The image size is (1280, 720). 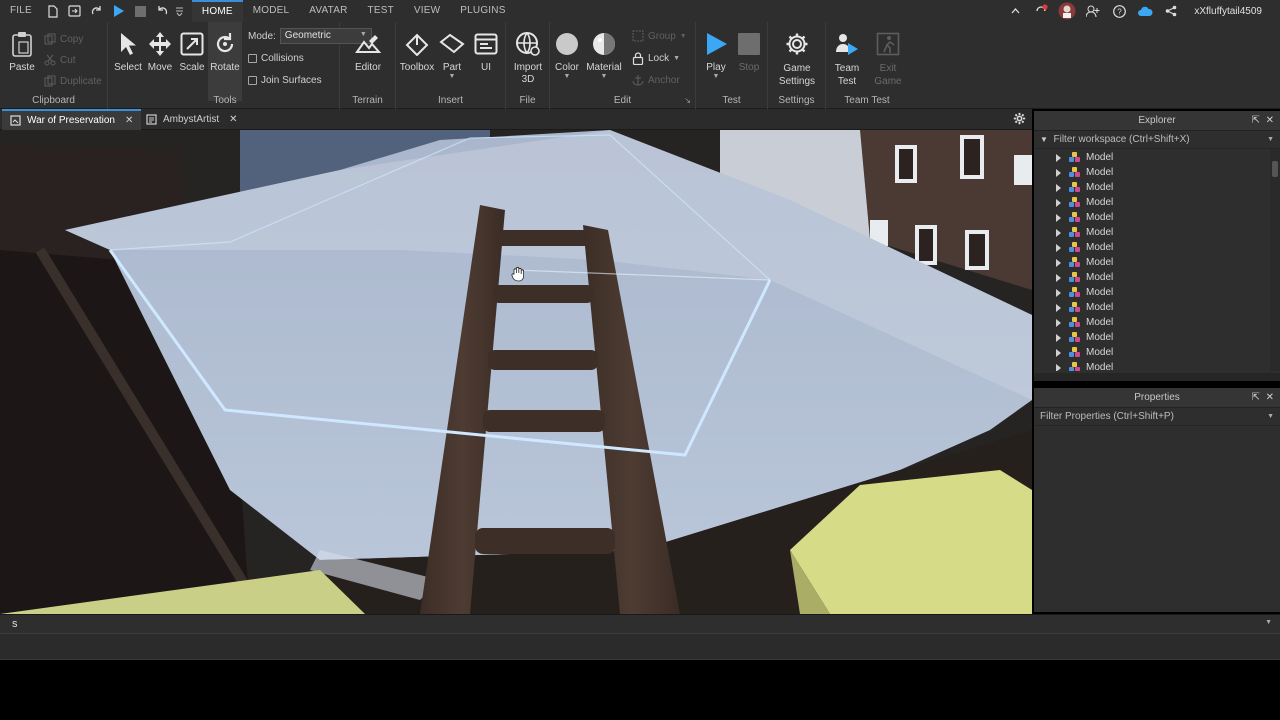 I want to click on doc-tab-war-of-preservation: War of Preservation ✕, so click(x=72, y=119).